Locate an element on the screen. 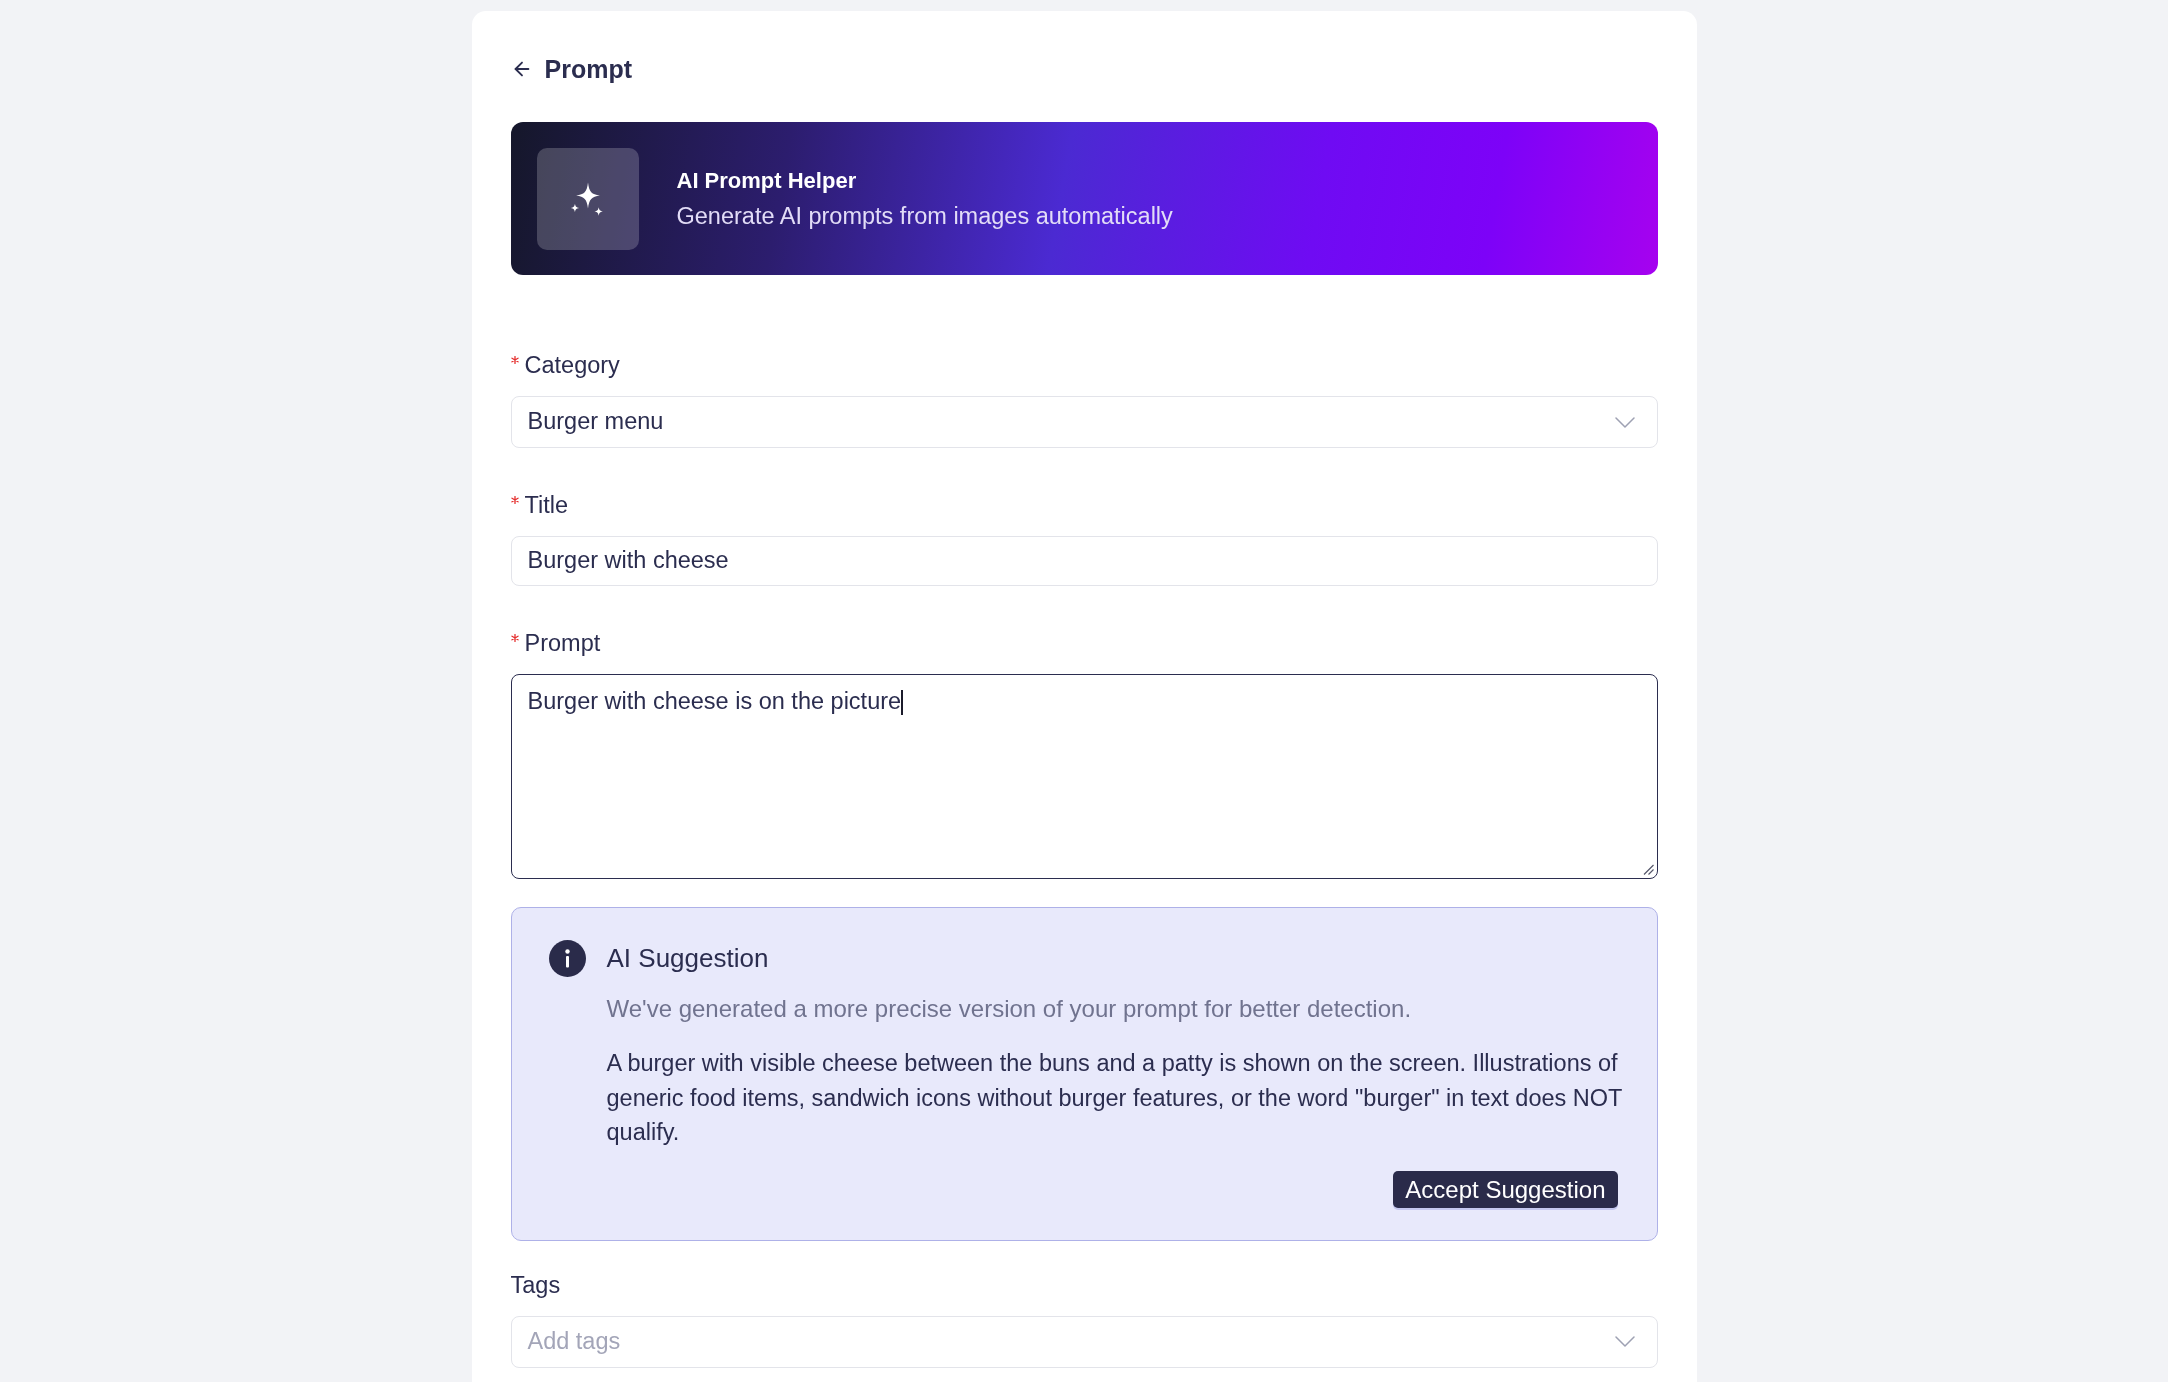 The image size is (2168, 1382). suggestion-text: A burger with visible cheese between the buns and a patty is shown on the screen. Illustrations of generic food items, sandwich icons without burger features, or the word "burger" in text does NOT qualify. is located at coordinates (1114, 1098).